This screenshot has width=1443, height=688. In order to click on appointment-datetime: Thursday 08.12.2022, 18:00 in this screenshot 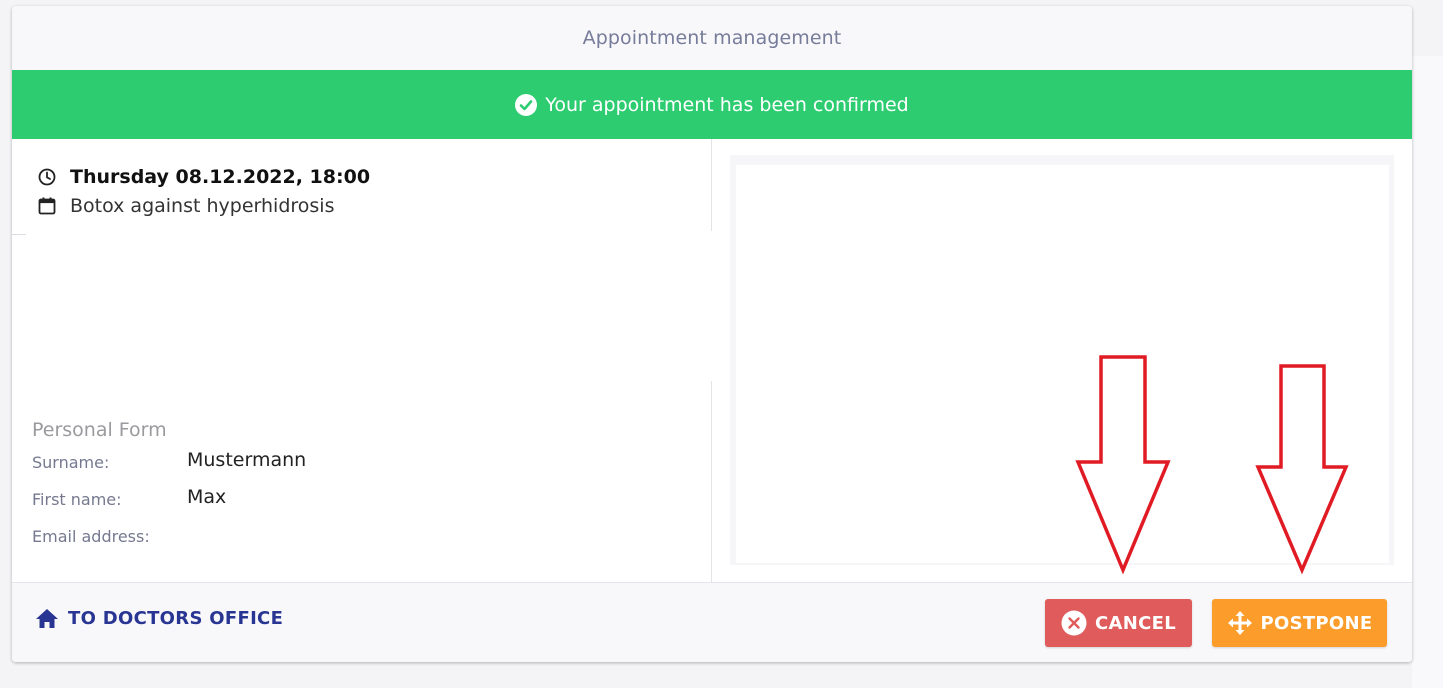, I will do `click(204, 177)`.